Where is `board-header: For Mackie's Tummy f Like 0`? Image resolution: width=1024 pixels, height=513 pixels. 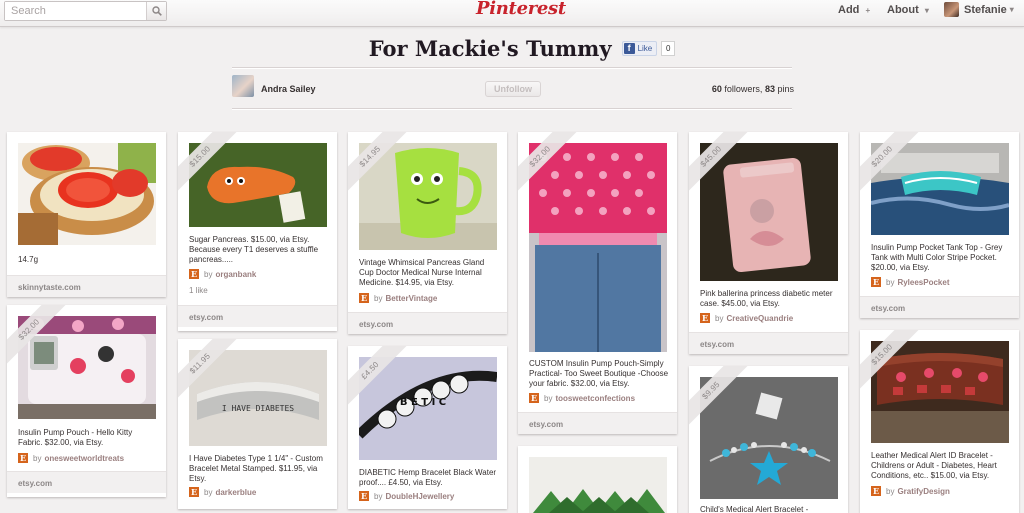
board-header: For Mackie's Tummy f Like 0 is located at coordinates (512, 48).